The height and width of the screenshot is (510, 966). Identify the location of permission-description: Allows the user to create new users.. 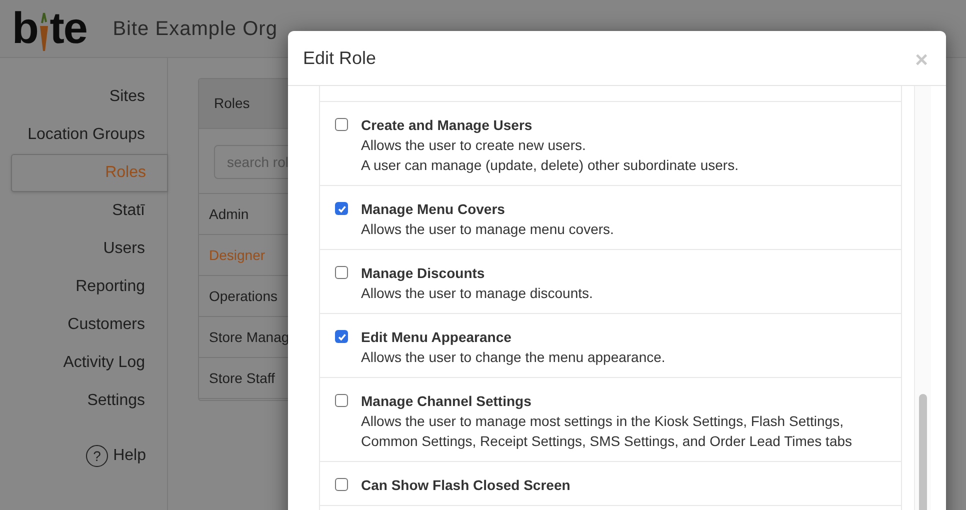
(474, 145).